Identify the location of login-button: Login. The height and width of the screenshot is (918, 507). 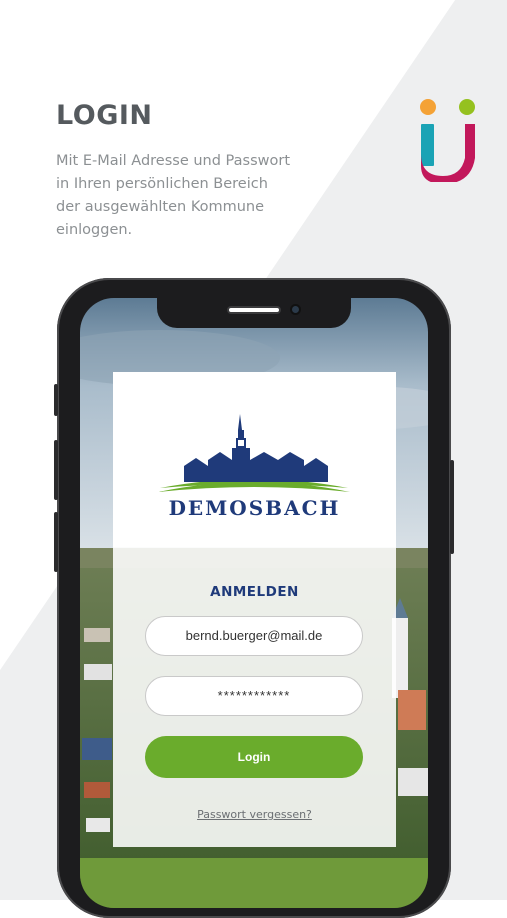
(254, 757).